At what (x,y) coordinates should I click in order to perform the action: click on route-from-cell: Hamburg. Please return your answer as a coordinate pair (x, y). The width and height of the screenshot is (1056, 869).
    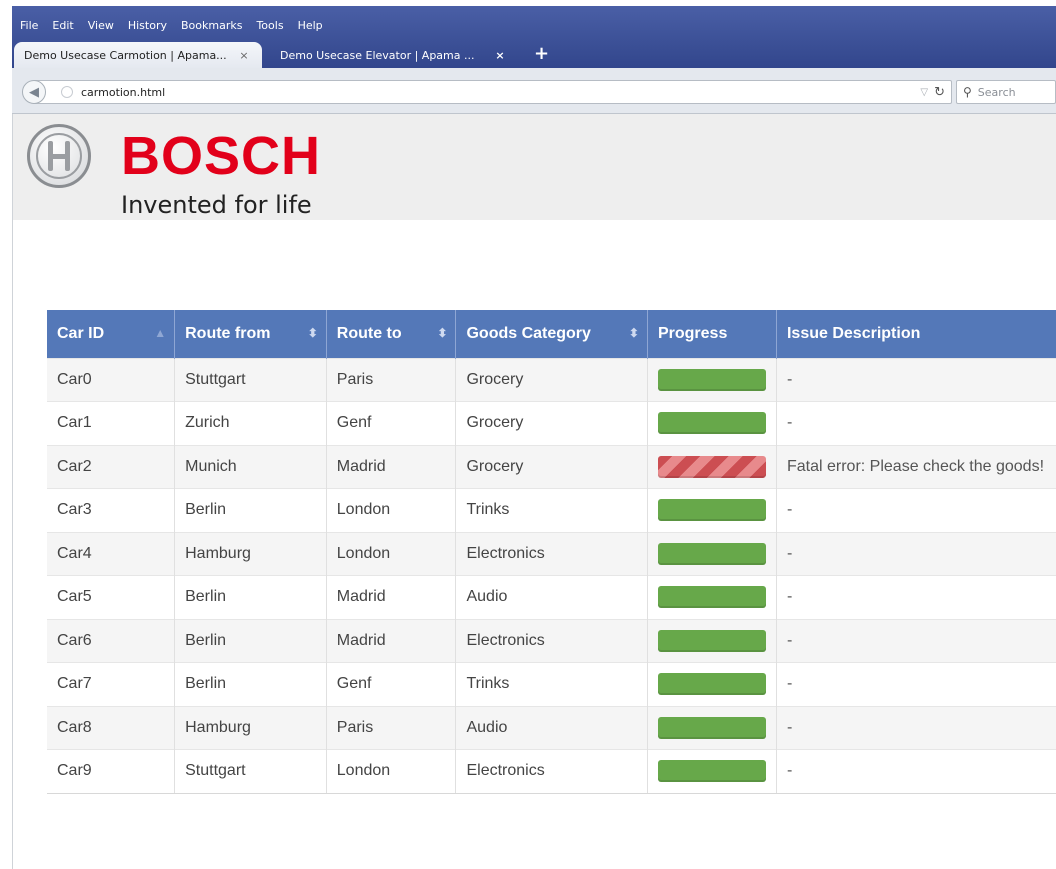
    Looking at the image, I should click on (250, 727).